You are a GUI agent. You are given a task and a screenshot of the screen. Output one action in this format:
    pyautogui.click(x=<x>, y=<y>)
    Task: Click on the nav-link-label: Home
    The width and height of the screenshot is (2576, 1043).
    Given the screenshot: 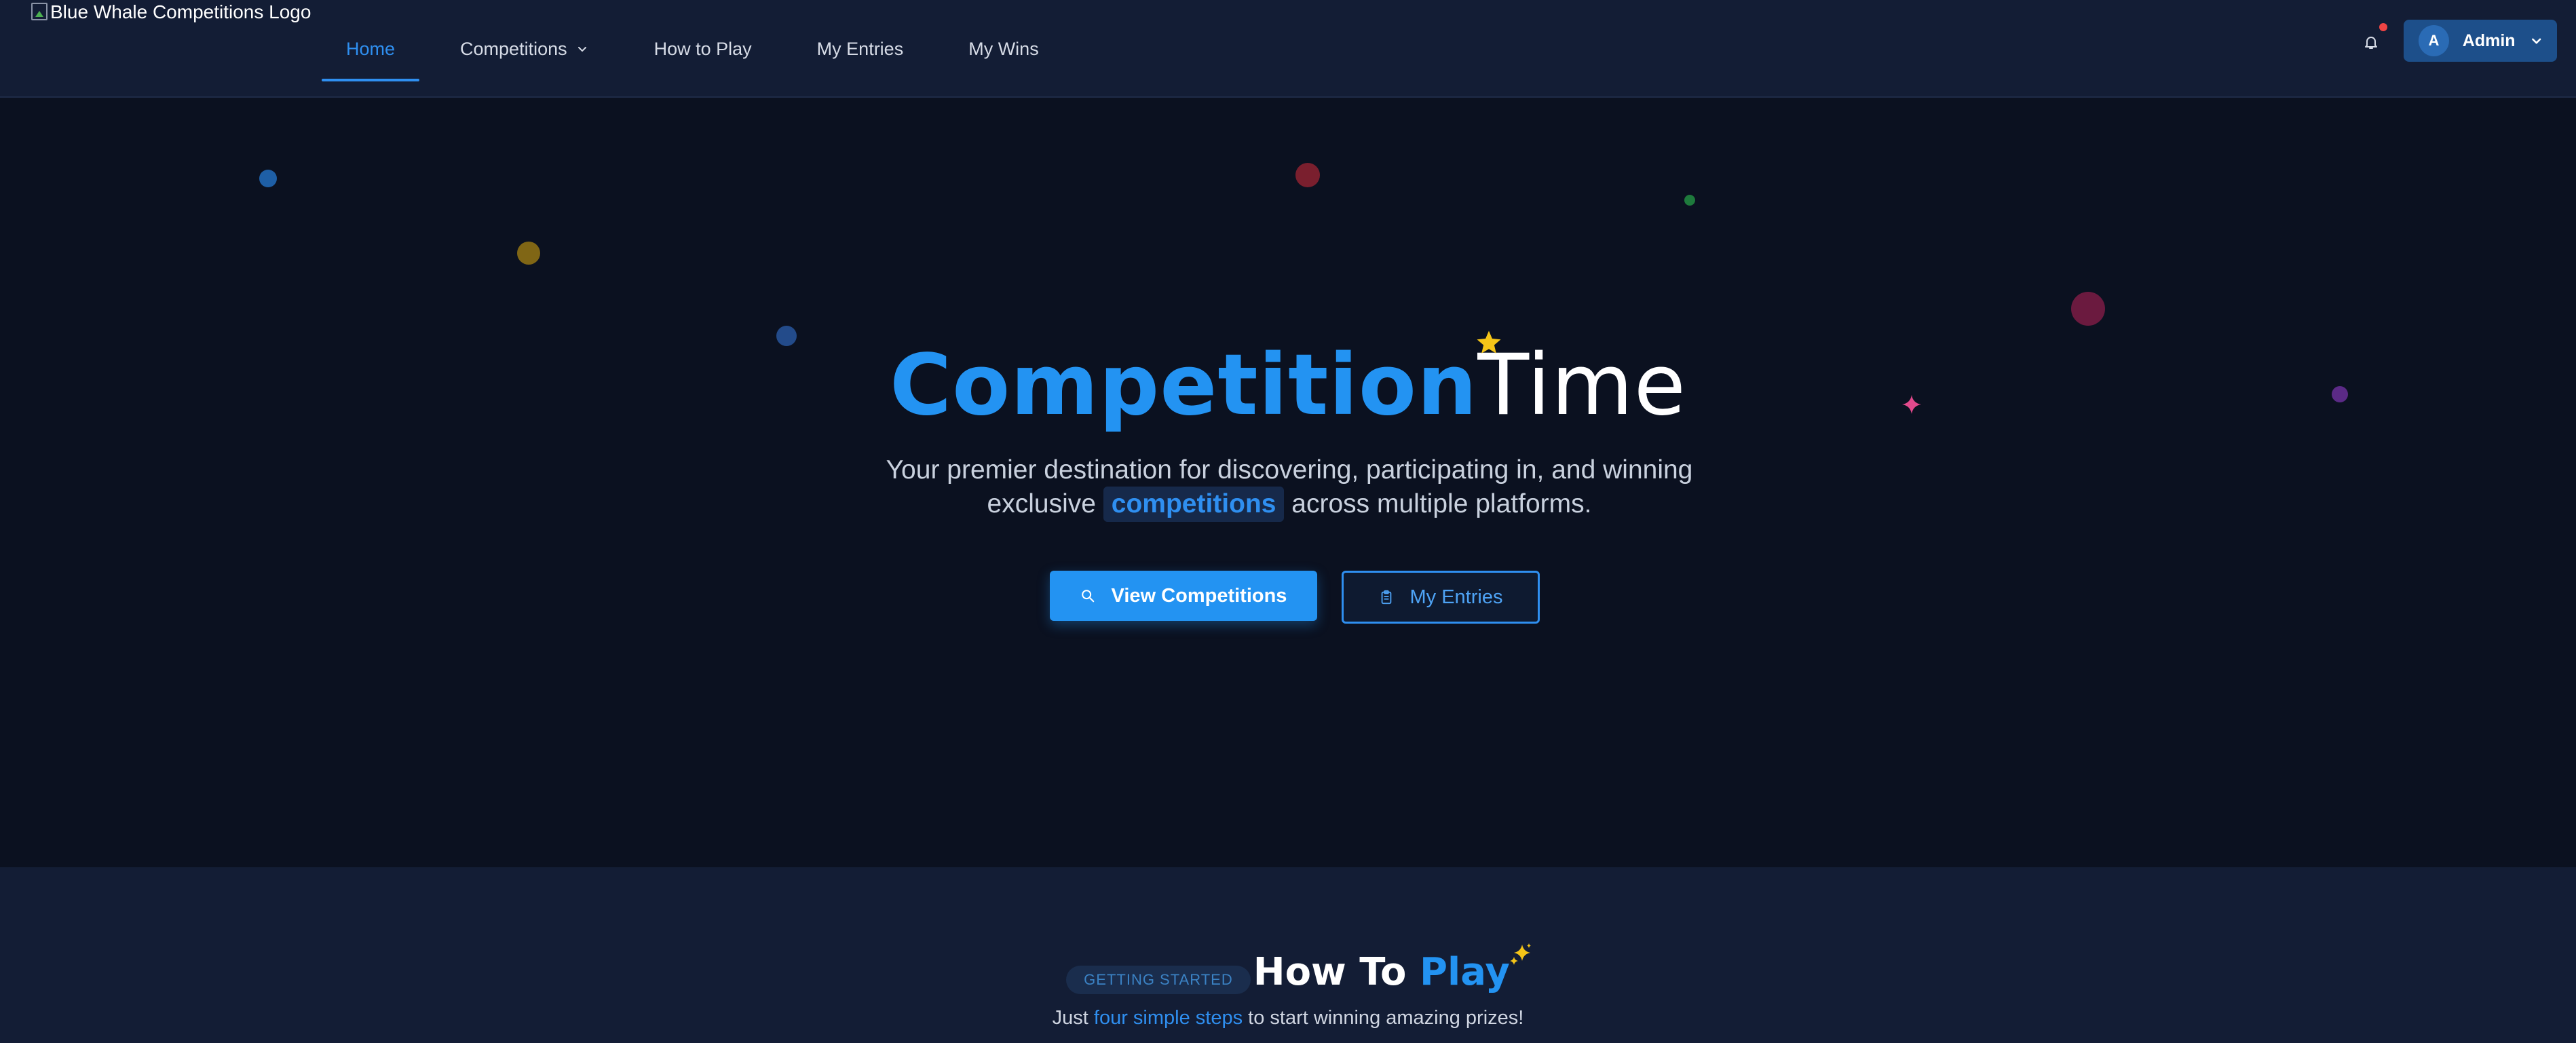 What is the action you would take?
    pyautogui.click(x=371, y=49)
    